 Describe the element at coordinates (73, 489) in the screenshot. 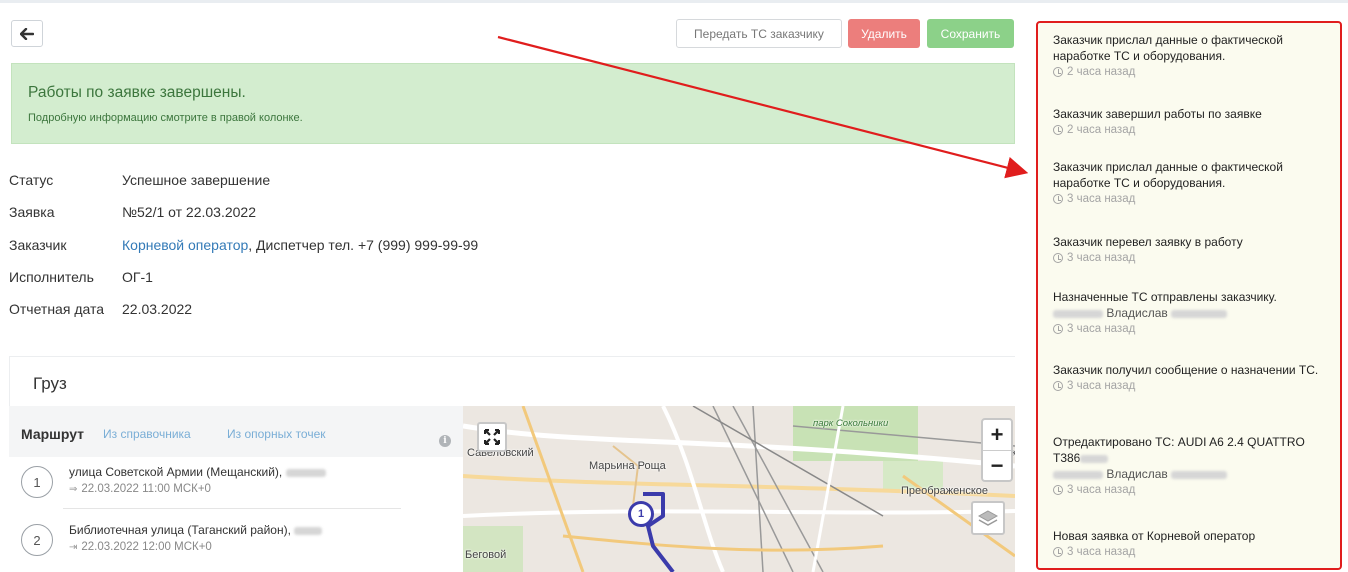

I see `departure-icon: ⇒` at that location.